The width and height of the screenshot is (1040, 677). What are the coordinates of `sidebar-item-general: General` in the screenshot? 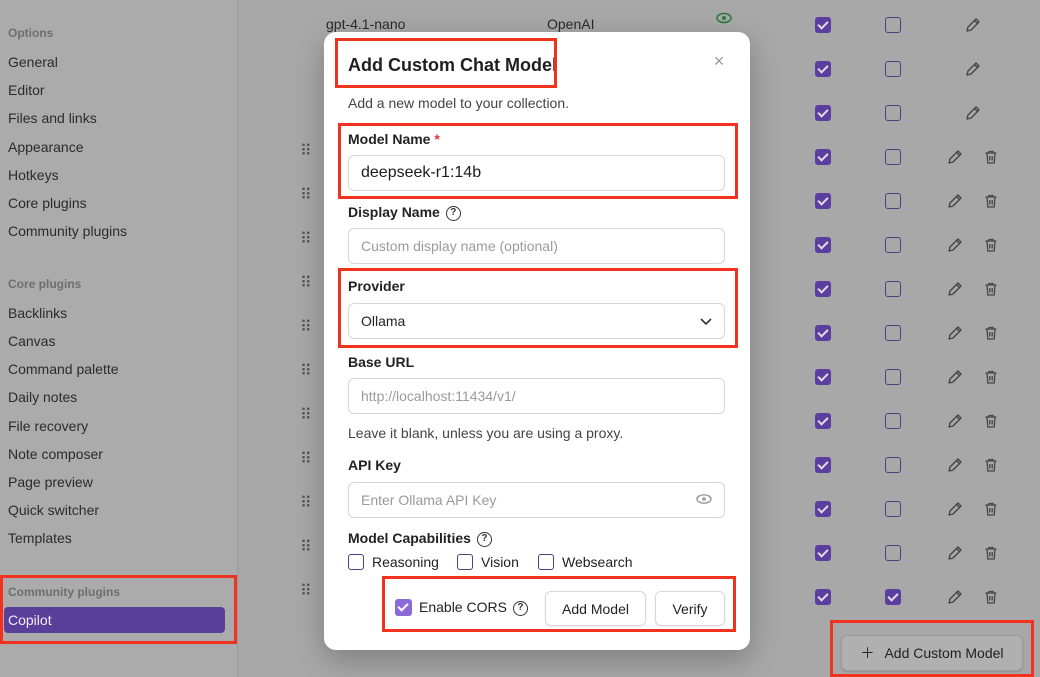 It's located at (33, 62).